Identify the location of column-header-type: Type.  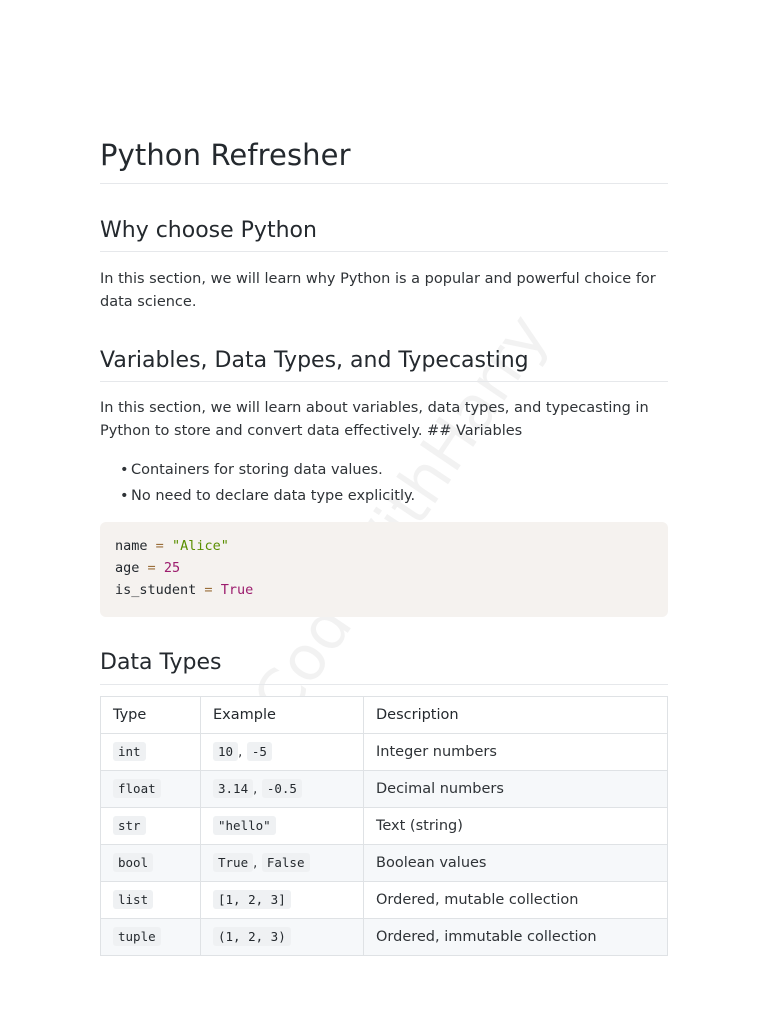
(150, 715).